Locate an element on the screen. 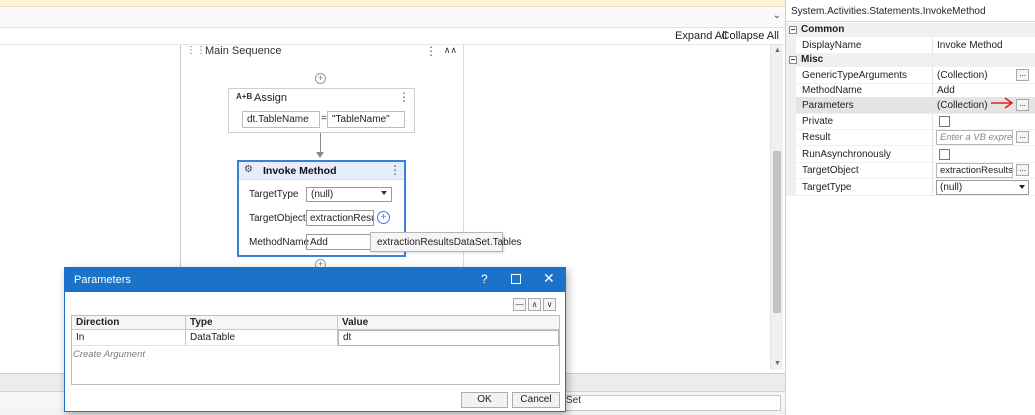  property-name: Parameters is located at coordinates (828, 105).